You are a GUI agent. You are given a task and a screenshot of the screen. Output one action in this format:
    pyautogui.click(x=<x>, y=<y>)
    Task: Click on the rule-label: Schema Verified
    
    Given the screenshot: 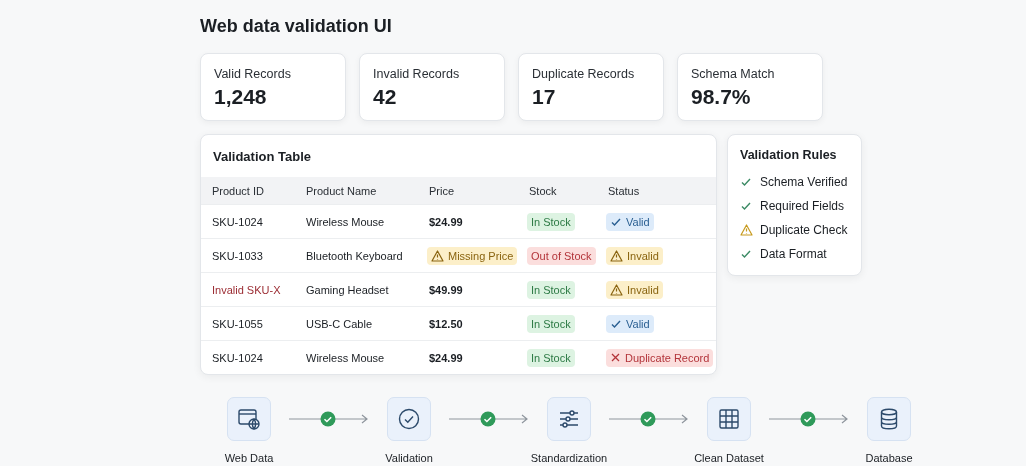 What is the action you would take?
    pyautogui.click(x=804, y=182)
    